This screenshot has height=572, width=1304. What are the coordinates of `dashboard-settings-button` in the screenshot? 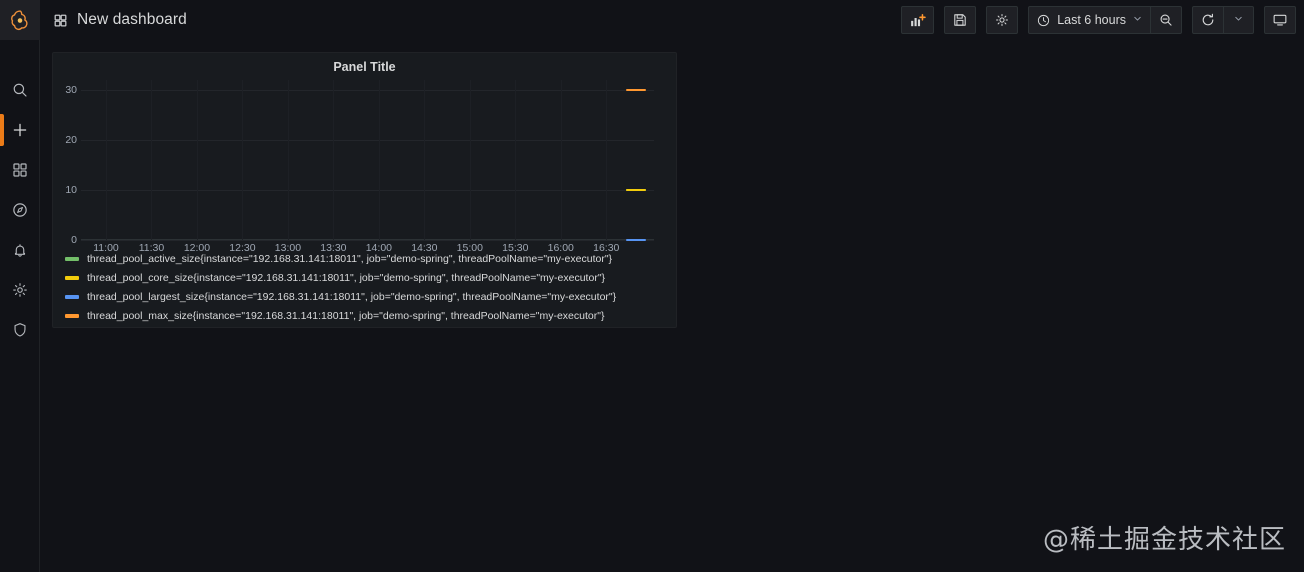 It's located at (1002, 20).